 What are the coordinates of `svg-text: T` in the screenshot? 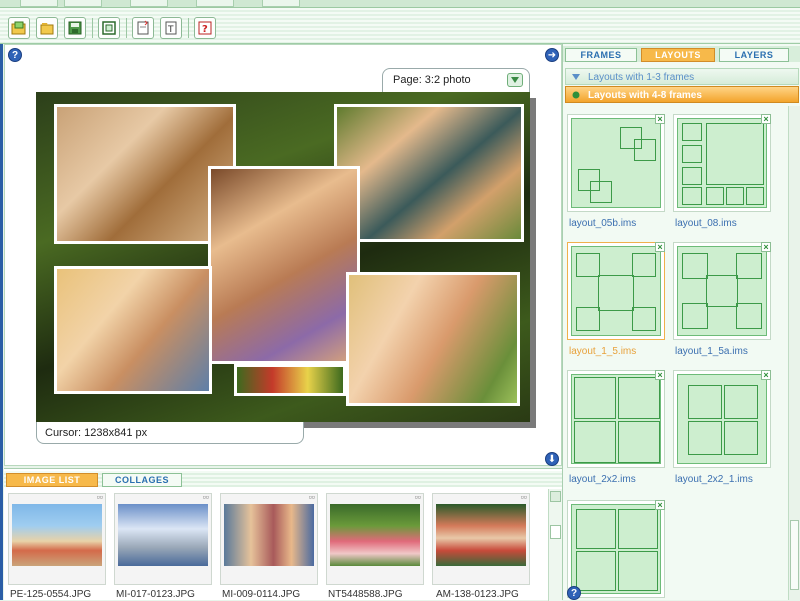 It's located at (170, 30).